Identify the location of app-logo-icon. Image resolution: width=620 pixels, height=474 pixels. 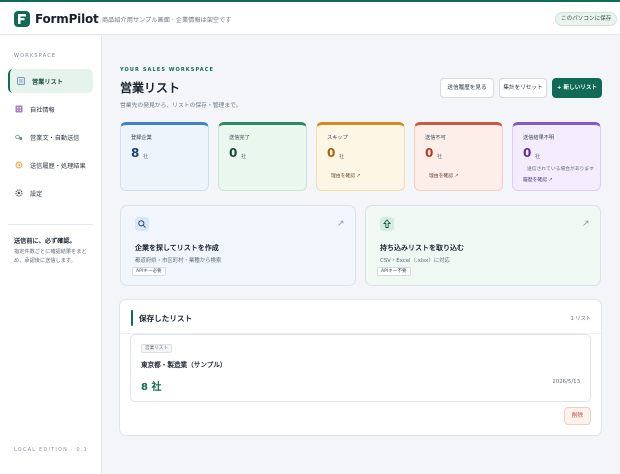
(22, 19).